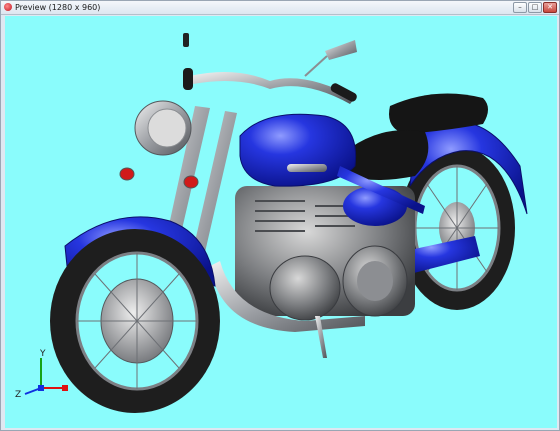 Image resolution: width=560 pixels, height=431 pixels. I want to click on maximize-button: □, so click(535, 7).